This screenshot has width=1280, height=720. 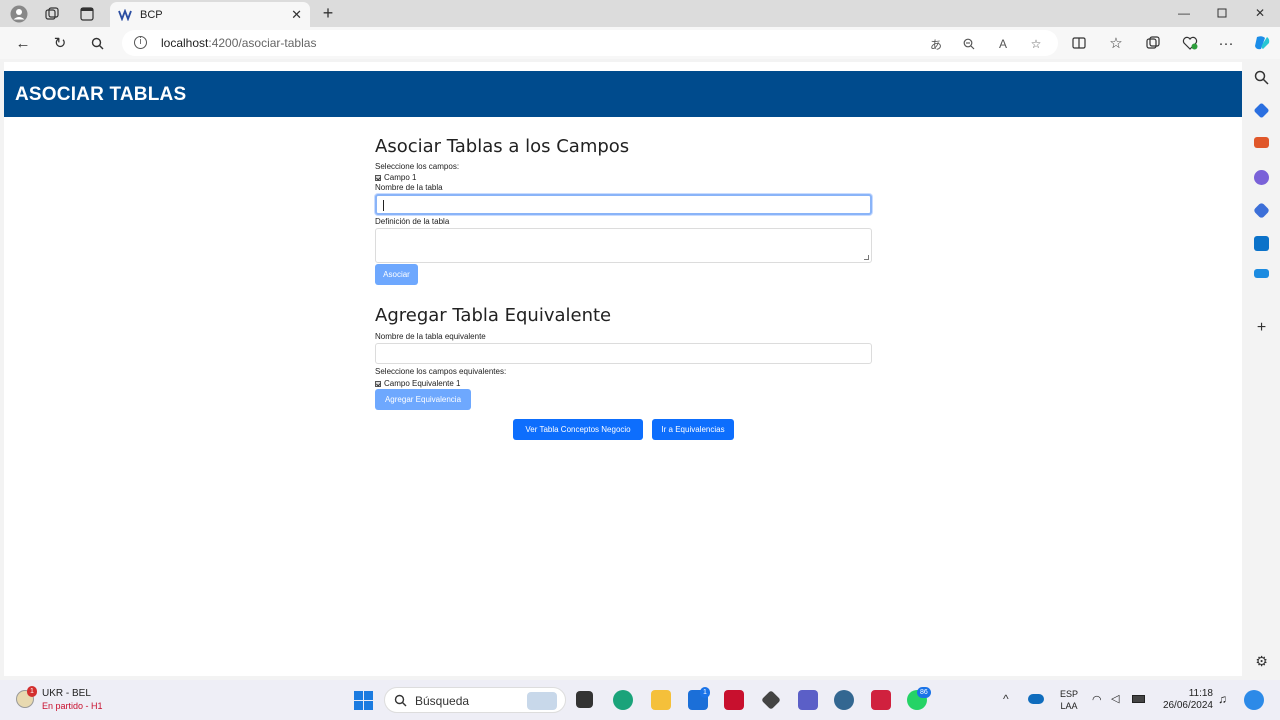 What do you see at coordinates (262, 43) in the screenshot?
I see `url-path: :4200/asociar-tablas` at bounding box center [262, 43].